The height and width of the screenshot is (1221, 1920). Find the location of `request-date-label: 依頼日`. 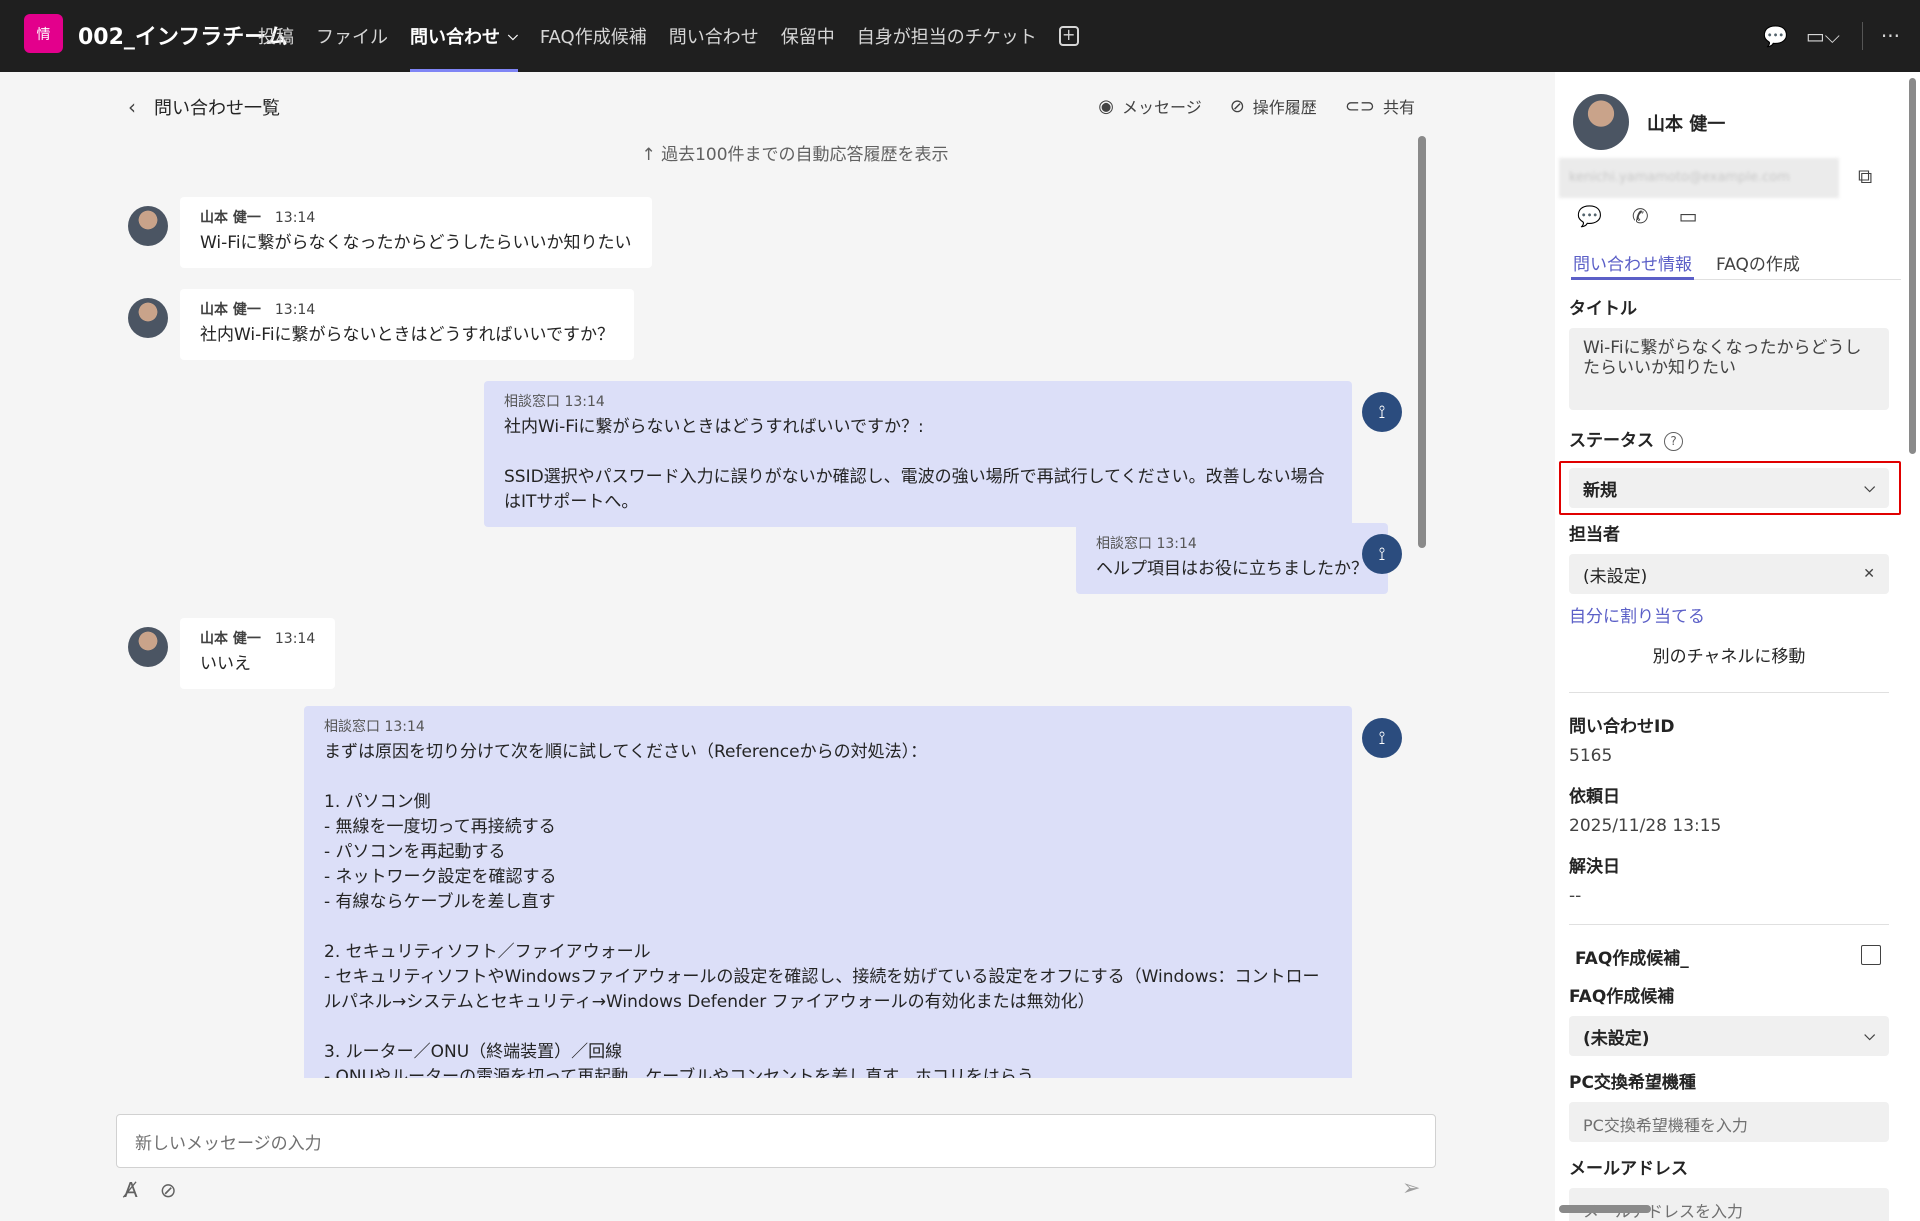

request-date-label: 依頼日 is located at coordinates (1594, 797).